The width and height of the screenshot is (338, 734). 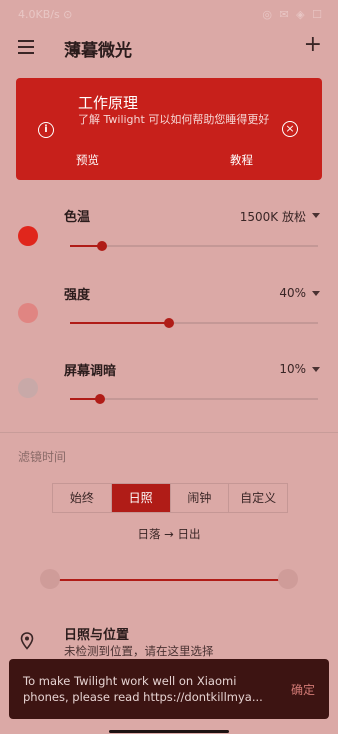 I want to click on info-icon: i, so click(x=46, y=130).